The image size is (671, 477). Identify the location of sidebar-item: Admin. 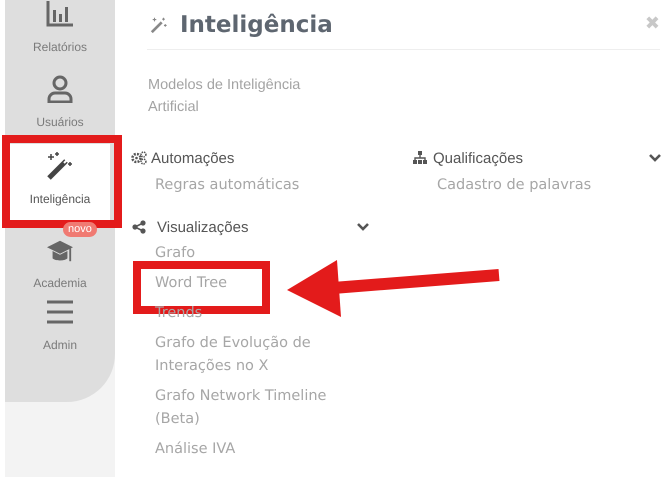
(60, 328).